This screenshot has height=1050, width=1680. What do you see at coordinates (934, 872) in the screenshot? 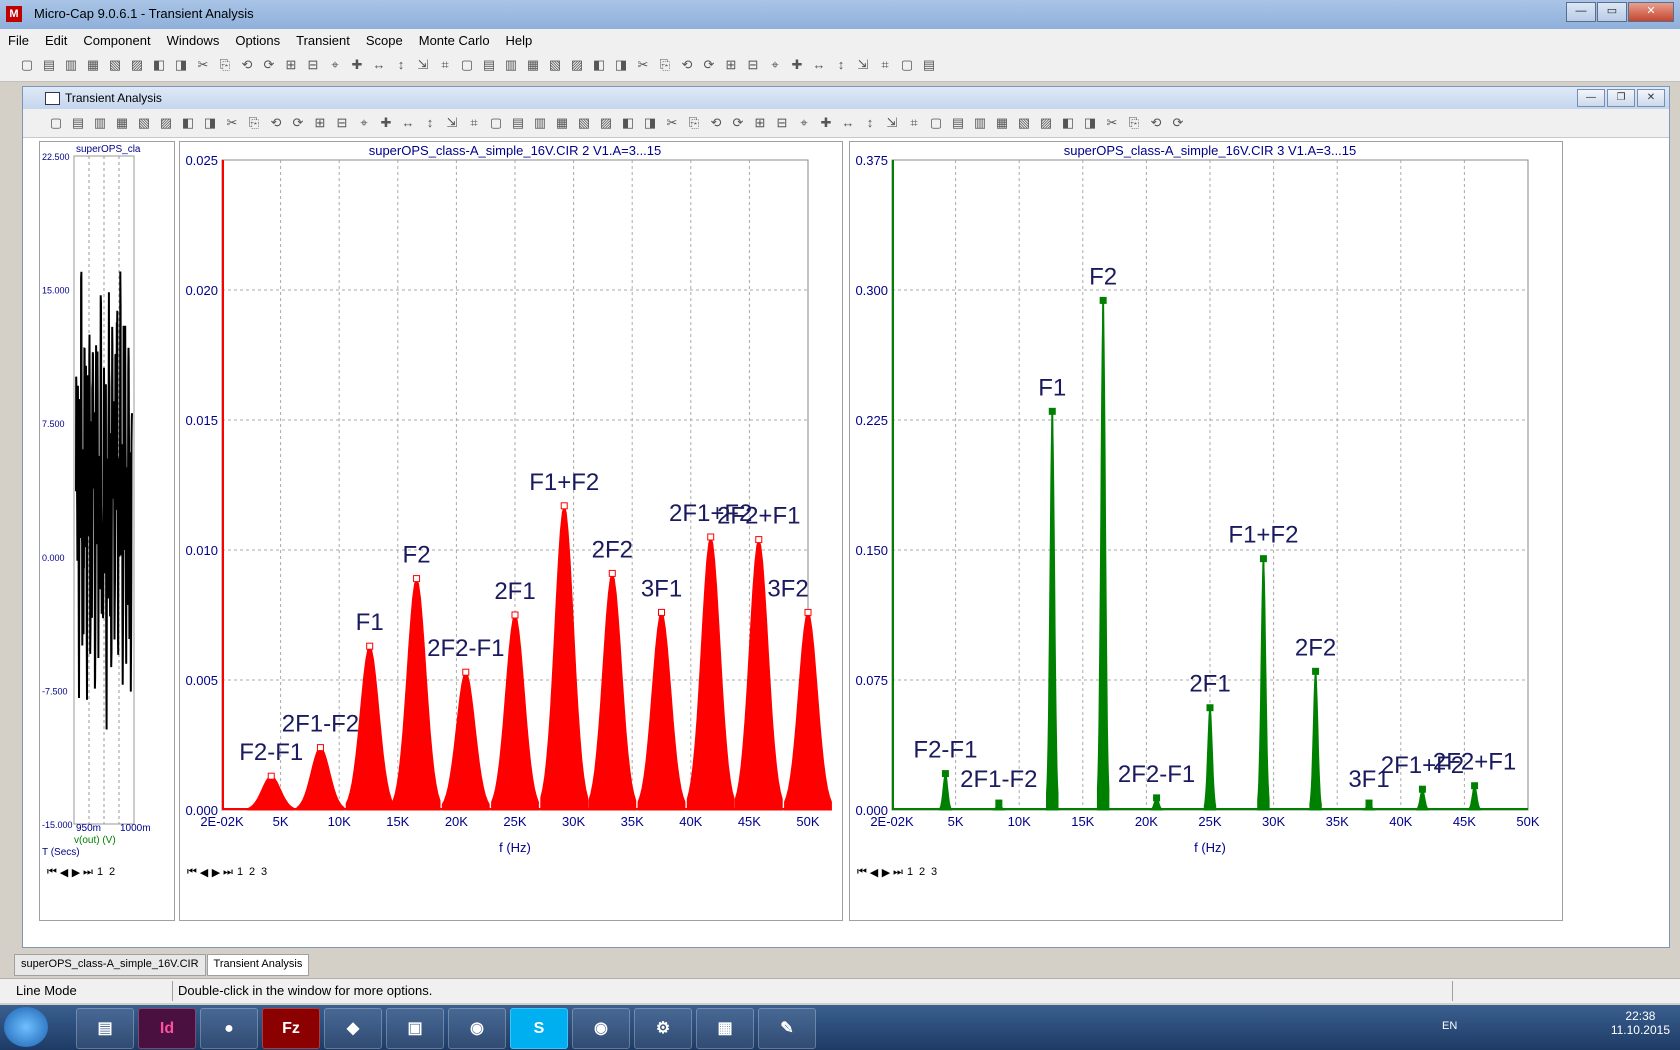
I see `green-tab-3: 3` at bounding box center [934, 872].